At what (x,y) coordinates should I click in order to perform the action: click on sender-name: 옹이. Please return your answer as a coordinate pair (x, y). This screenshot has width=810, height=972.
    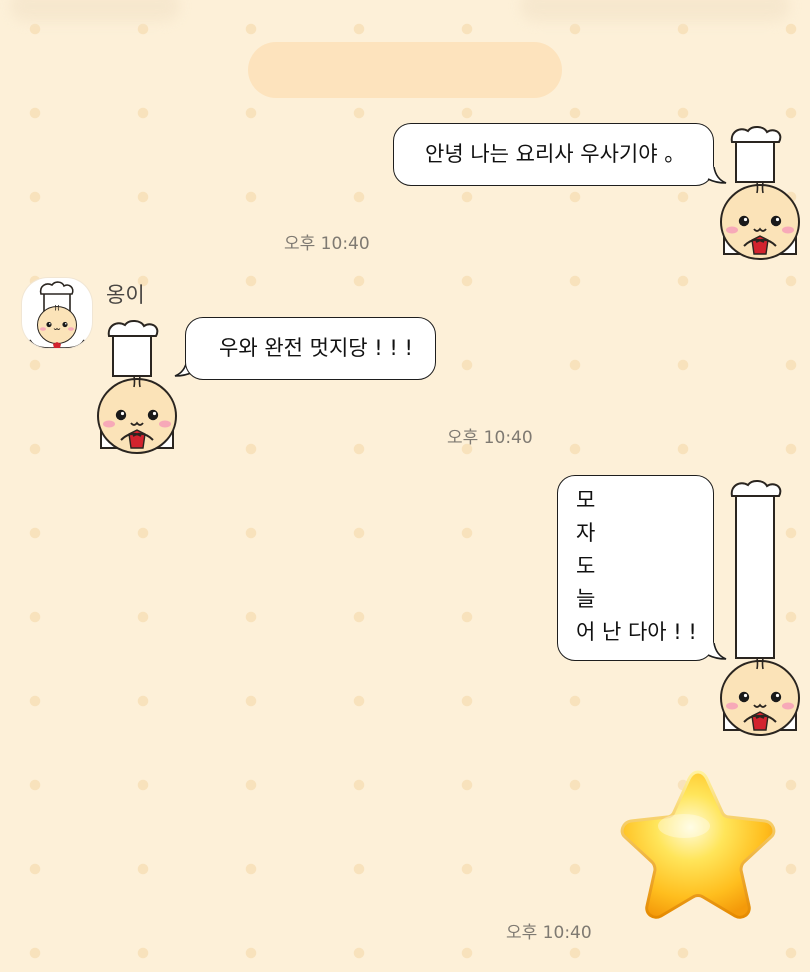
    Looking at the image, I should click on (125, 295).